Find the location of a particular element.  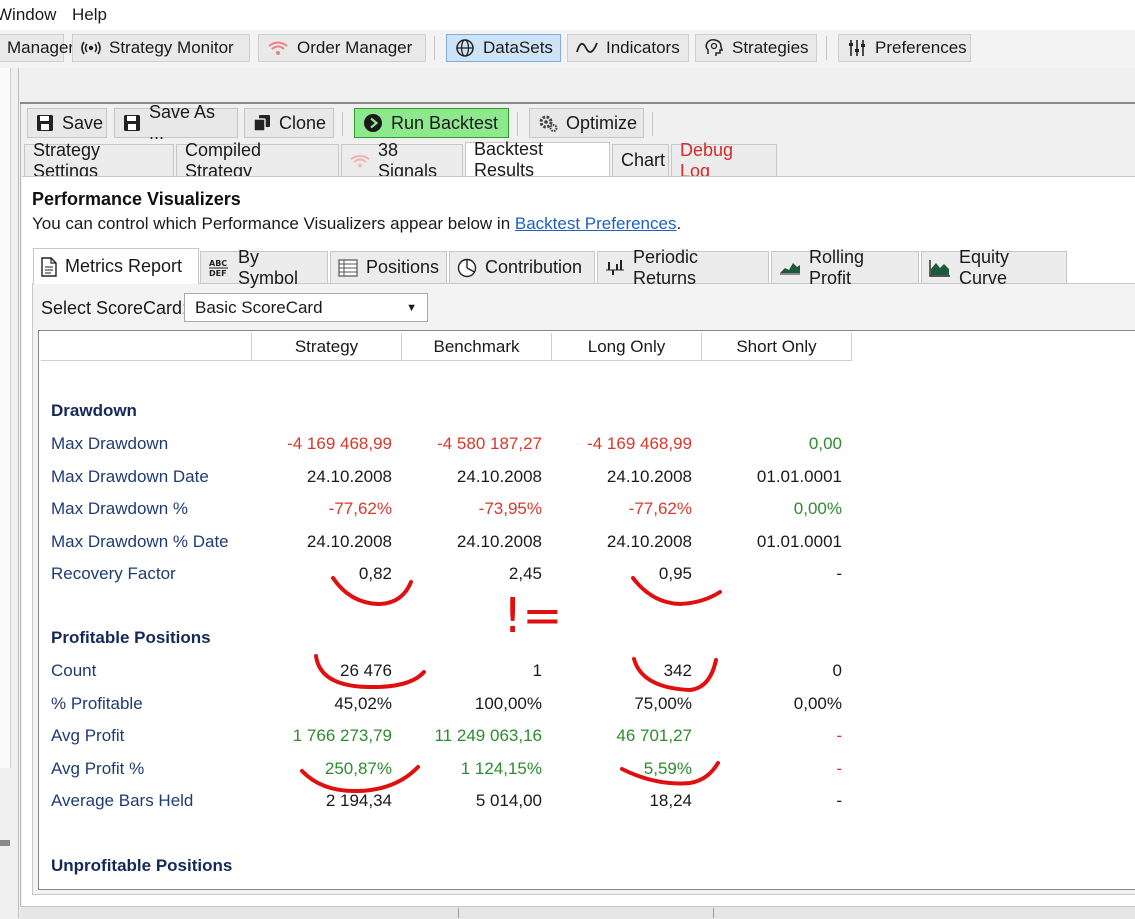

left-panel is located at coordinates (9, 493).